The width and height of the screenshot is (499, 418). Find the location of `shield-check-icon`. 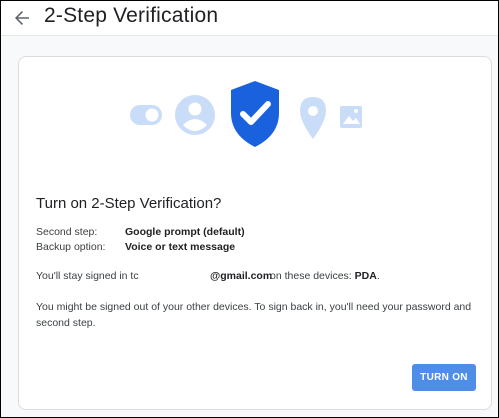

shield-check-icon is located at coordinates (255, 114).